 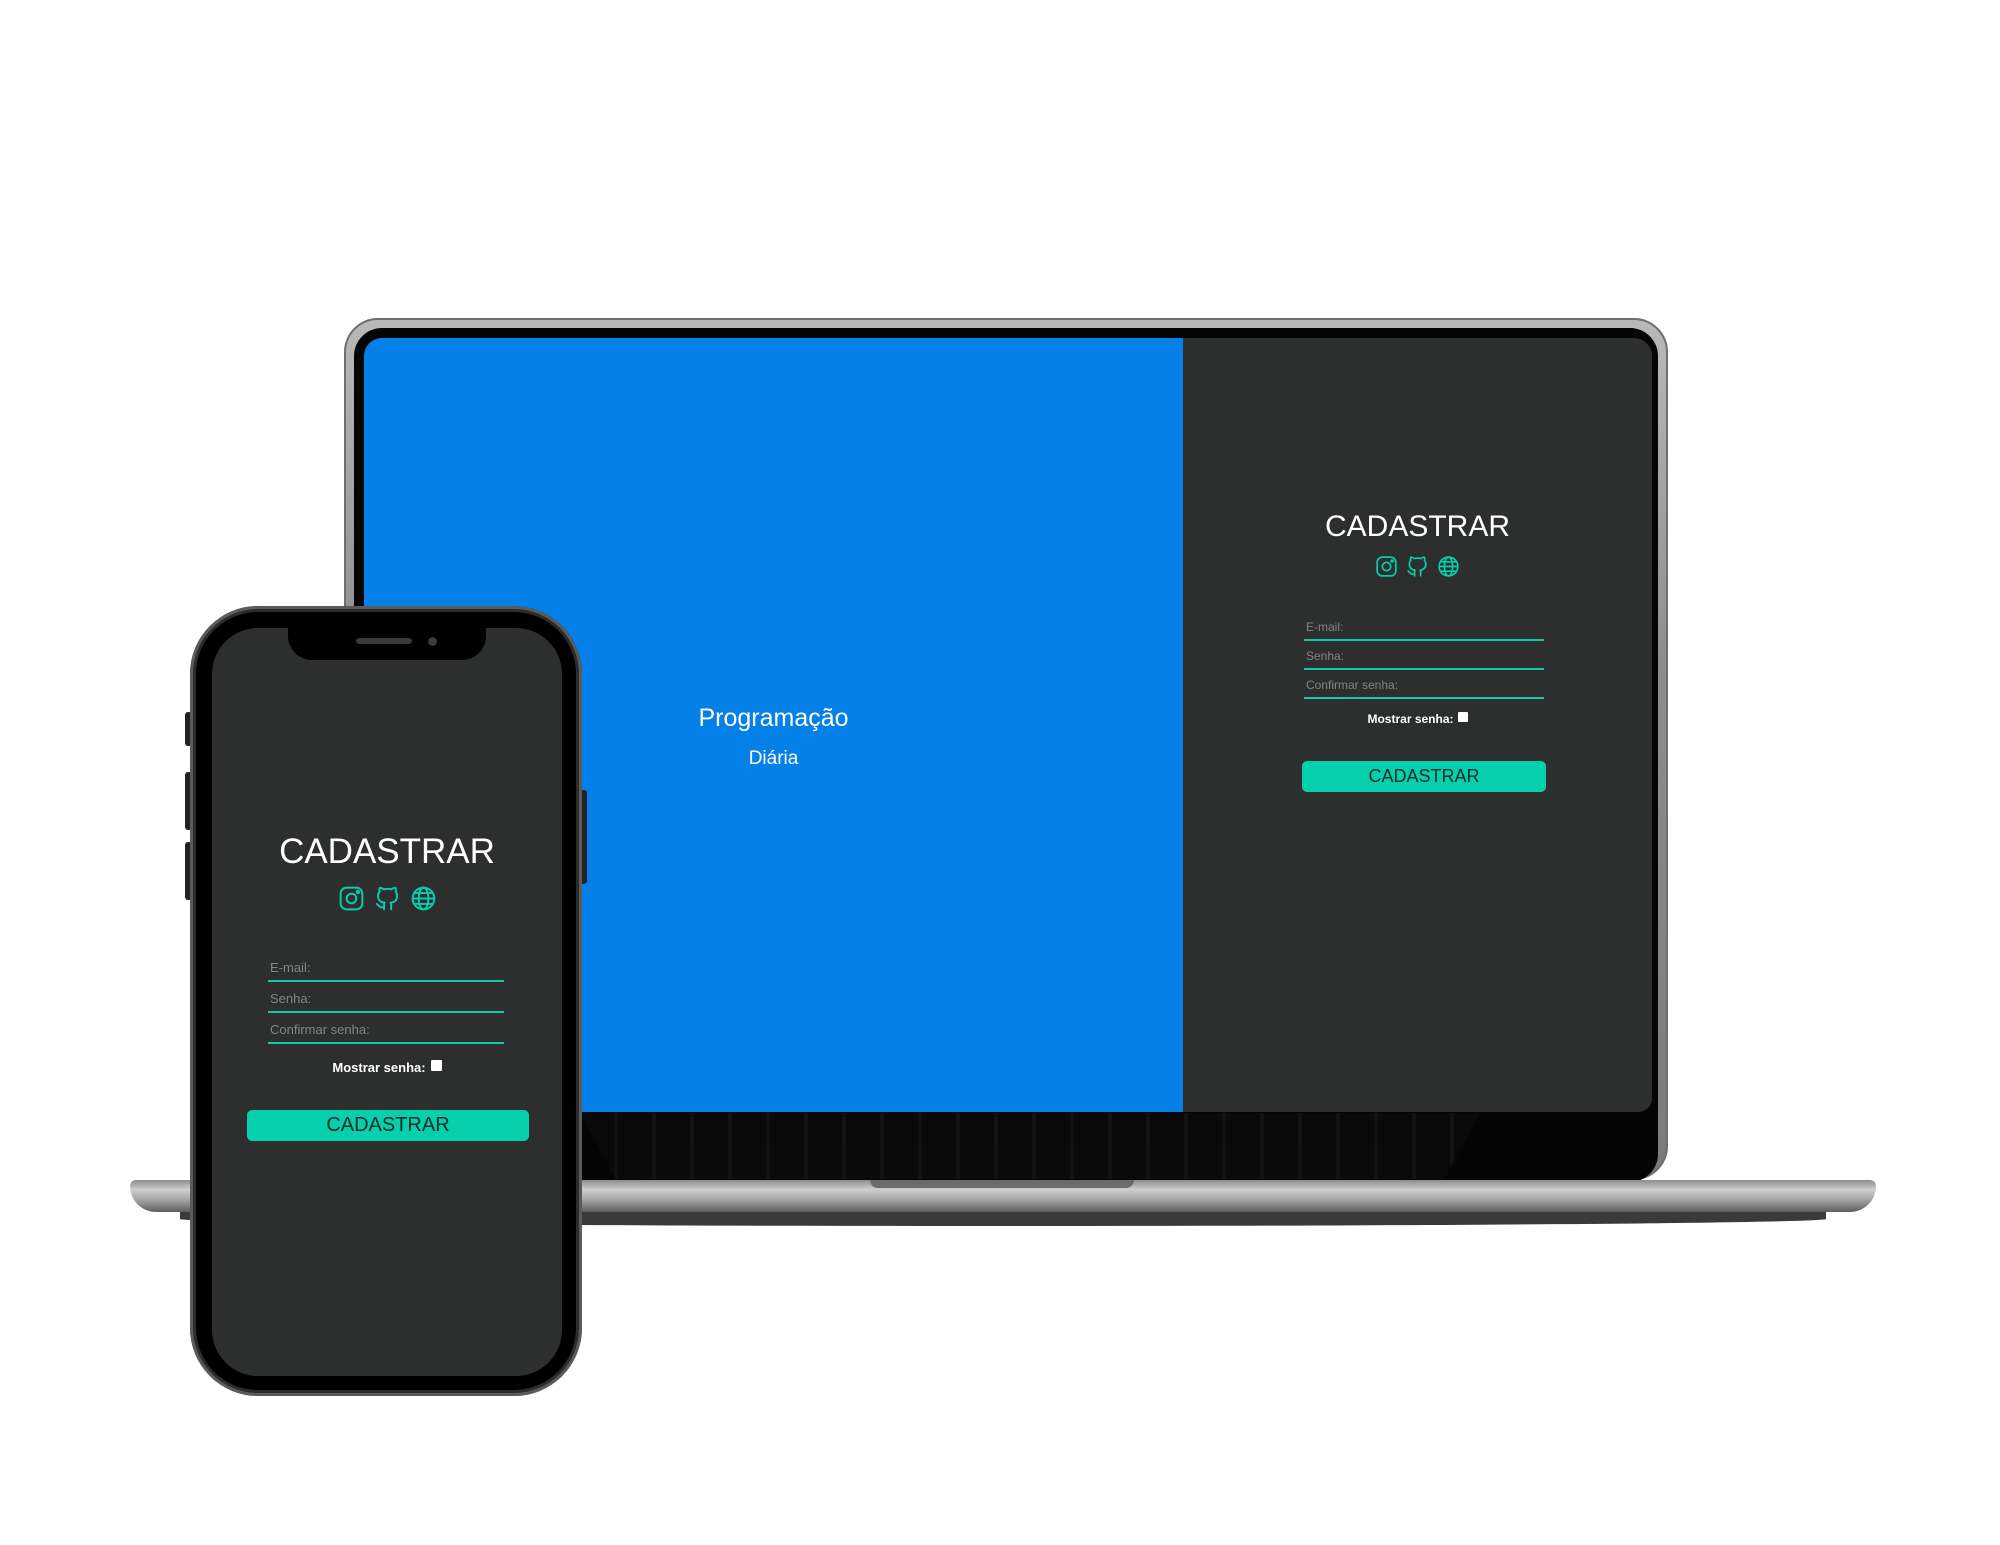 What do you see at coordinates (388, 1125) in the screenshot?
I see `phone-submit-button: CADASTRAR` at bounding box center [388, 1125].